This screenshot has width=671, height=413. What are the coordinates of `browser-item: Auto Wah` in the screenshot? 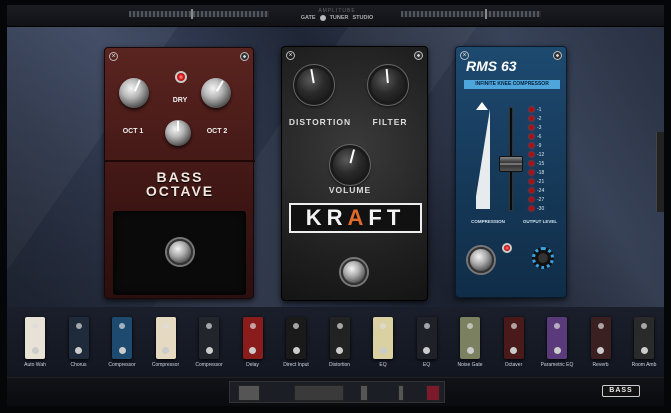 It's located at (35, 342).